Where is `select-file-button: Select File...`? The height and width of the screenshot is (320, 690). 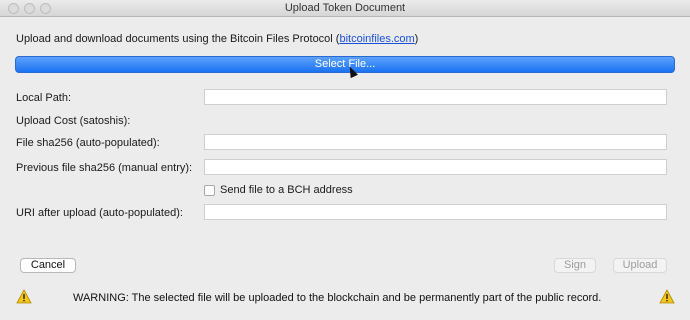
select-file-button: Select File... is located at coordinates (345, 64).